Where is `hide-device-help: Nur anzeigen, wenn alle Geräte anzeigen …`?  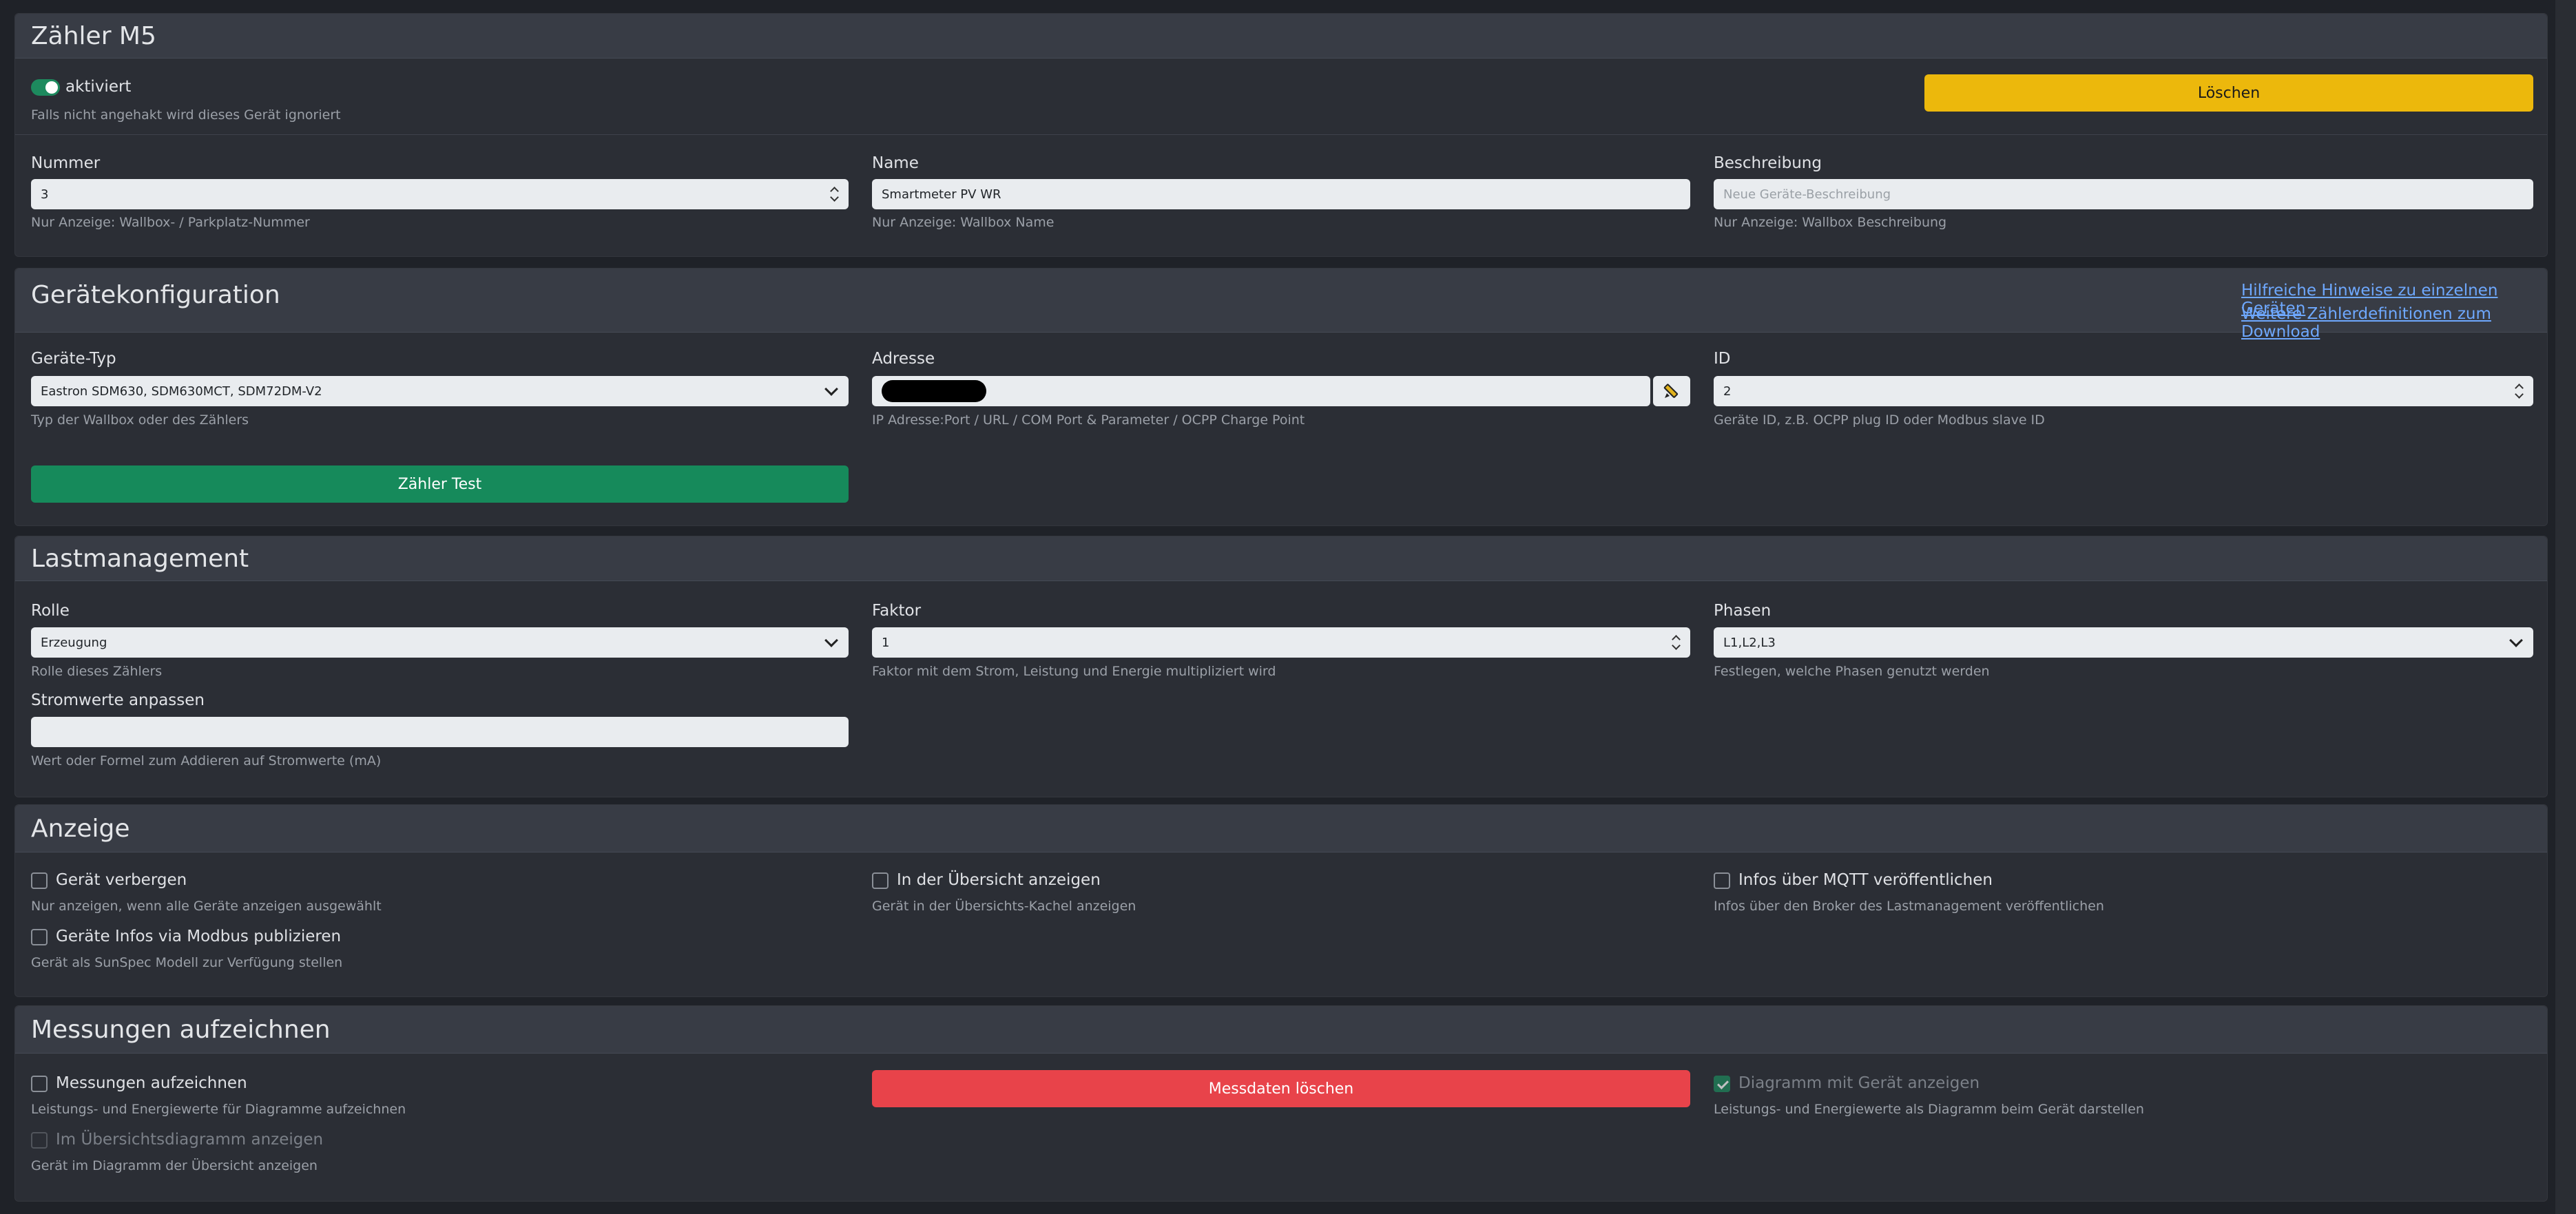
hide-device-help: Nur anzeigen, wenn alle Geräte anzeigen … is located at coordinates (206, 906).